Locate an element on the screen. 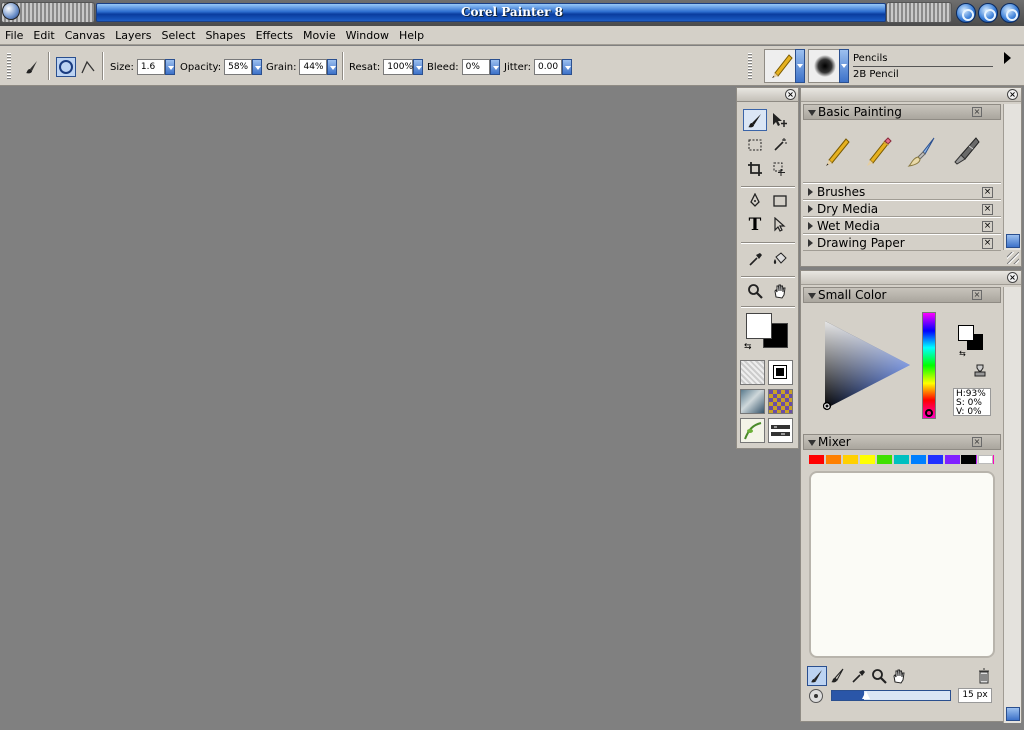 The image size is (1024, 730). category-brushes: Brushes × is located at coordinates (902, 191).